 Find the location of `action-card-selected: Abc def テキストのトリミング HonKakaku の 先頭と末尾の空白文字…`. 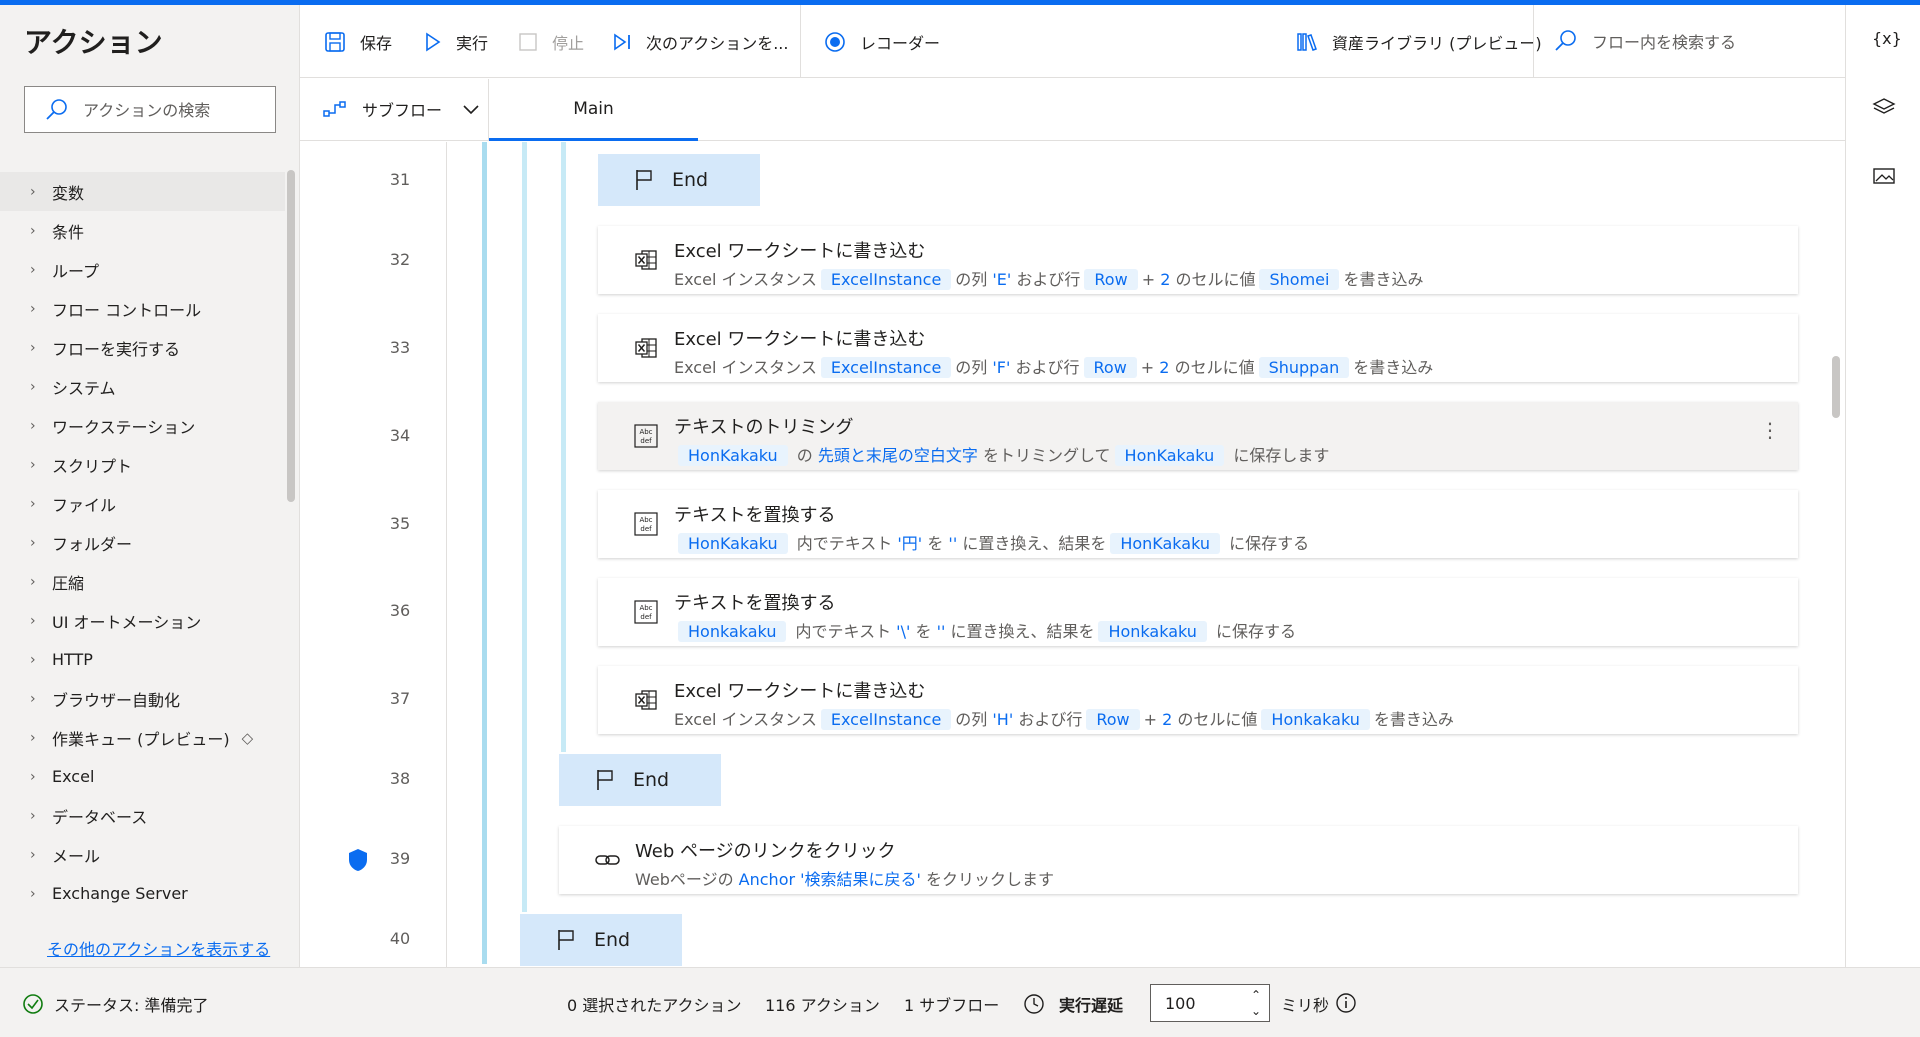

action-card-selected: Abc def テキストのトリミング HonKakaku の 先頭と末尾の空白文字… is located at coordinates (1198, 436).